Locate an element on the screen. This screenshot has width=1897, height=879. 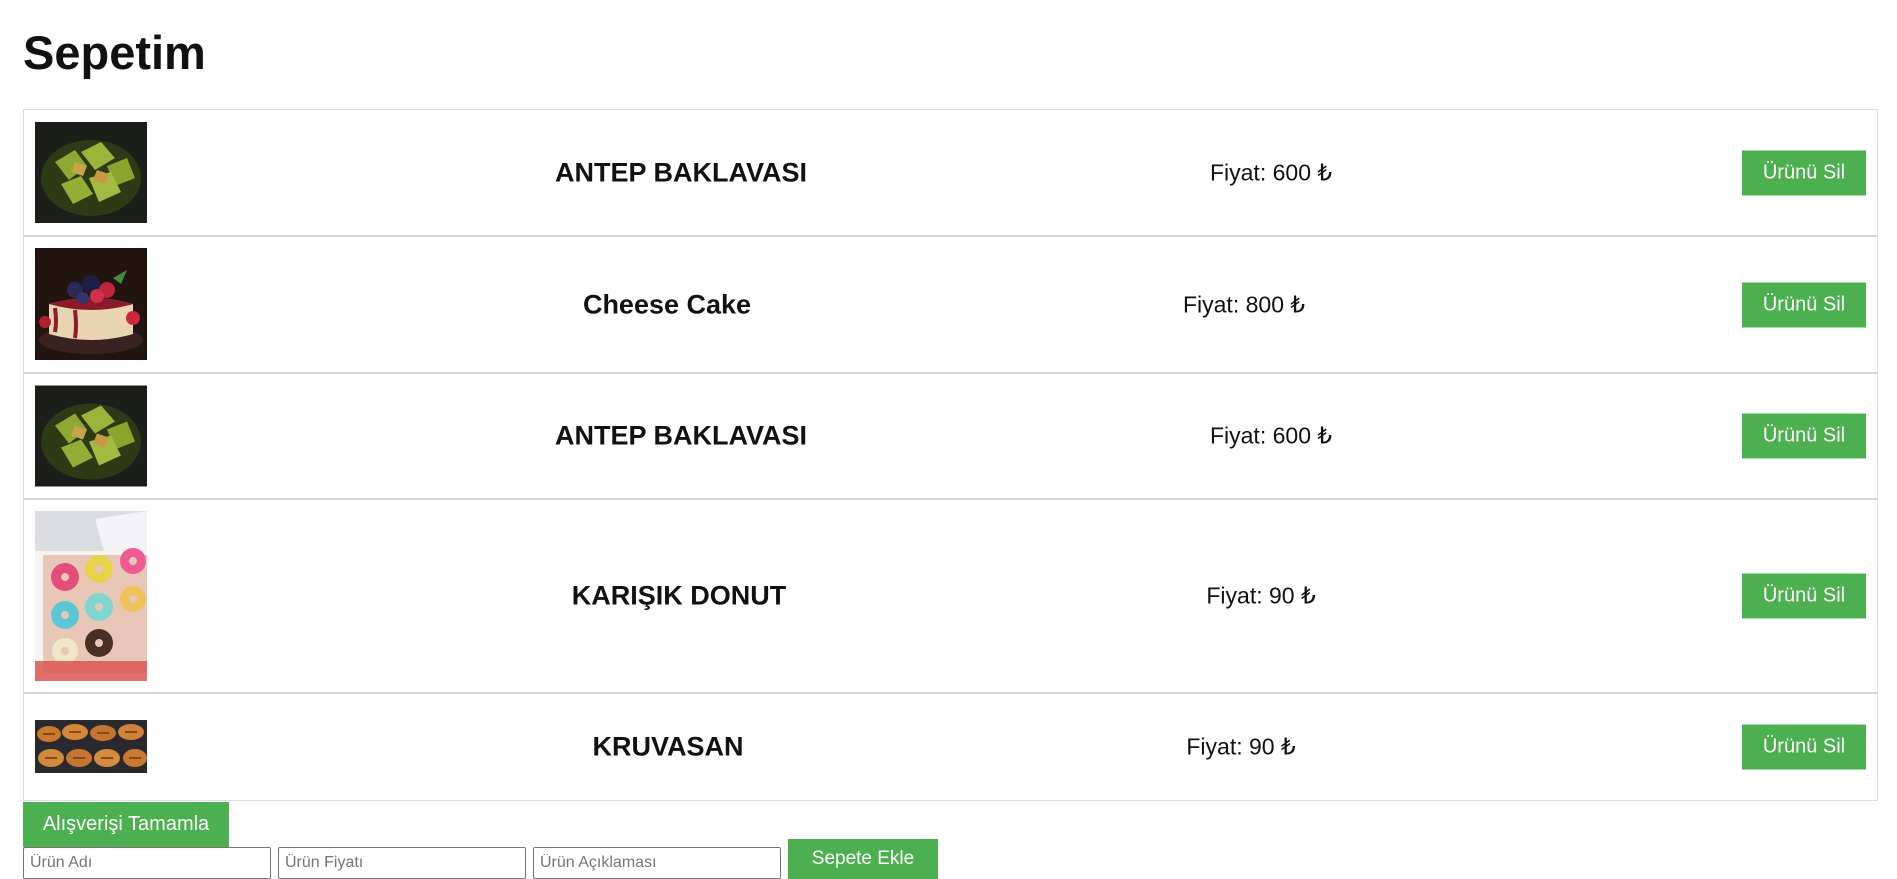
complete-purchase-button: Alışverişi Tamamla is located at coordinates (126, 824).